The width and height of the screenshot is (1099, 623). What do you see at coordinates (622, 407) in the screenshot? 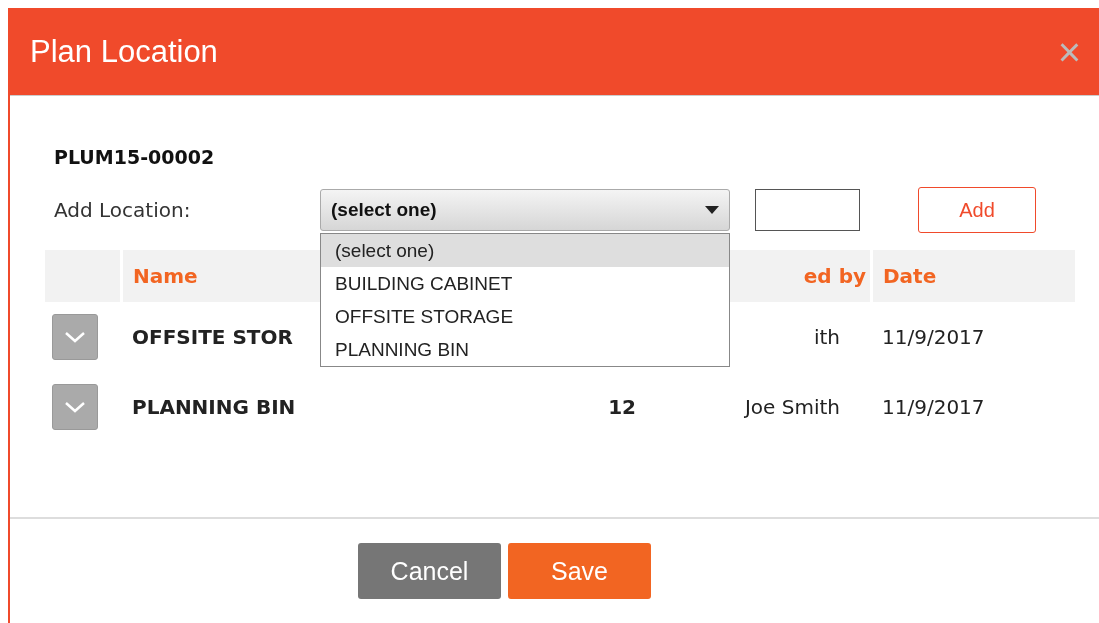
I see `table-cell-text: 12` at bounding box center [622, 407].